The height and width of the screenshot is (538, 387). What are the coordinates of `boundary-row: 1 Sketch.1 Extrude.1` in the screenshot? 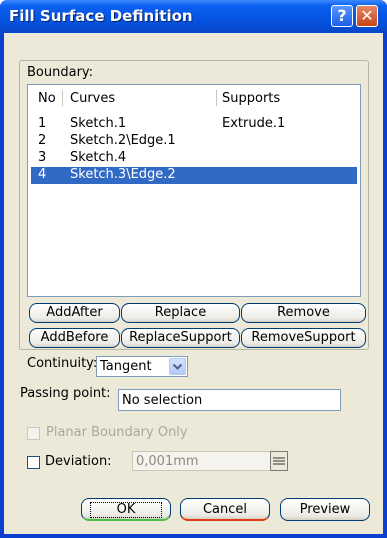 It's located at (194, 124).